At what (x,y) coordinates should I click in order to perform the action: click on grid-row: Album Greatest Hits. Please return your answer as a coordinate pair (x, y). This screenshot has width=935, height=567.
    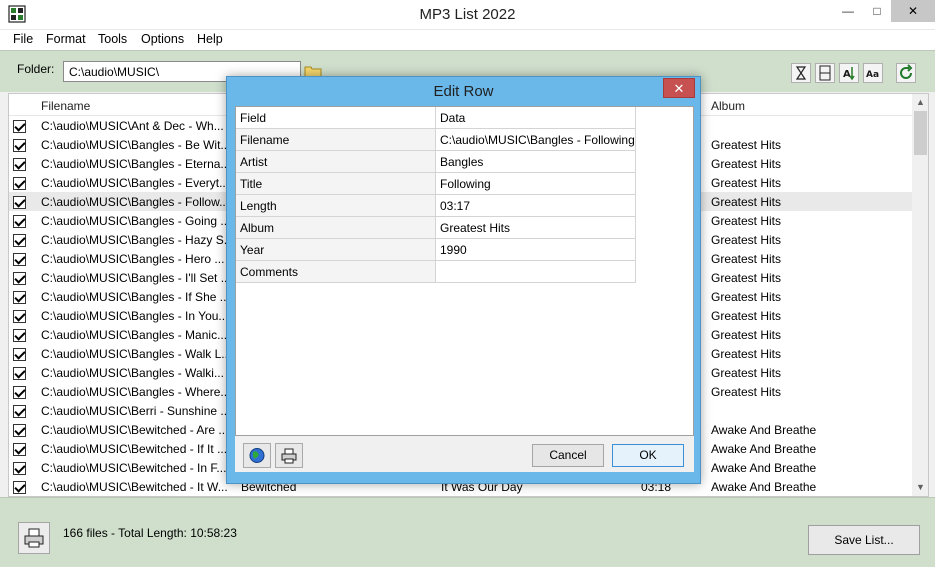
    Looking at the image, I should click on (436, 228).